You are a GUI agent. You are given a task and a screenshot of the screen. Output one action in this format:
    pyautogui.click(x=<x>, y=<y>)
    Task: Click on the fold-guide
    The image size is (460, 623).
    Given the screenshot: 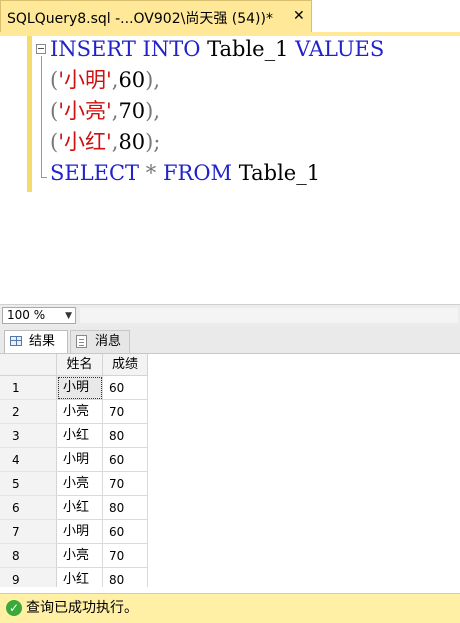 What is the action you would take?
    pyautogui.click(x=41, y=117)
    